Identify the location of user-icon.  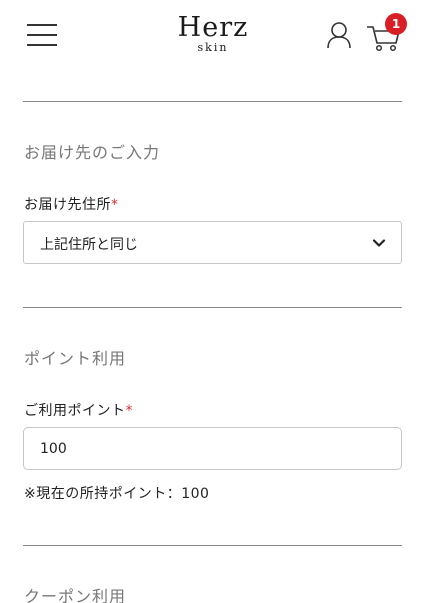
(339, 35).